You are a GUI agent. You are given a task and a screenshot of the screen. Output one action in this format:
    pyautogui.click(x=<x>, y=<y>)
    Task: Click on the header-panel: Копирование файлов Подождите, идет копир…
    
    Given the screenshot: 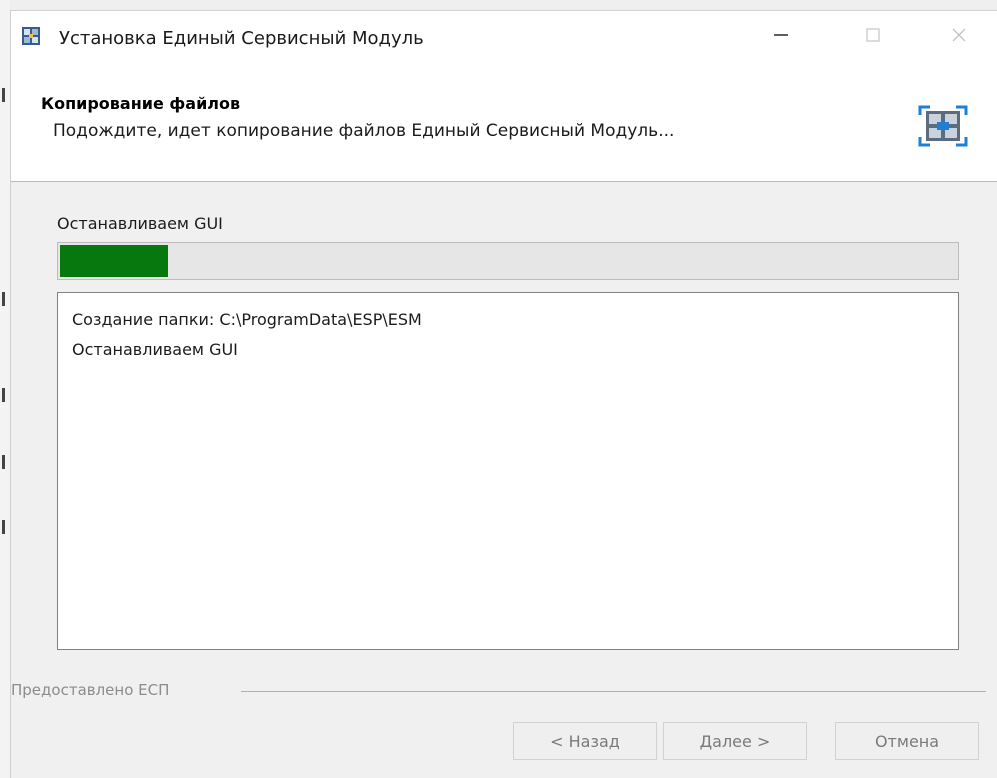 What is the action you would take?
    pyautogui.click(x=504, y=126)
    